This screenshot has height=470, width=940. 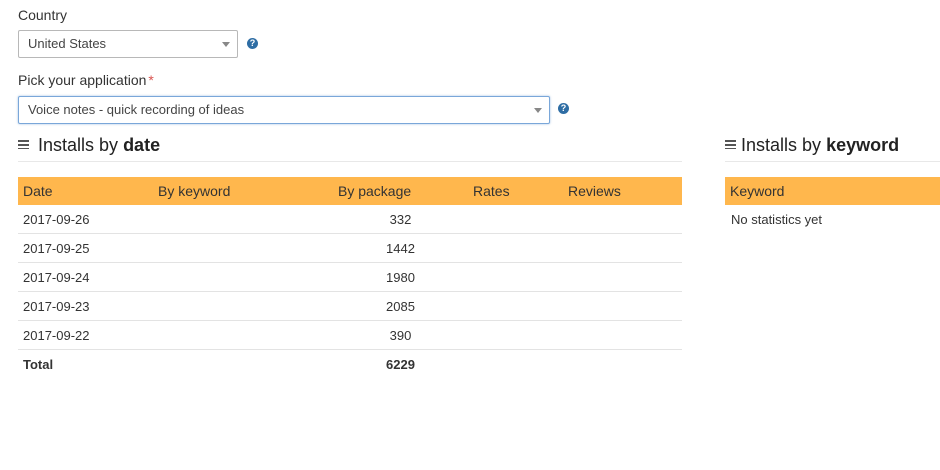 I want to click on application-select: Voice notes - quick recording of ideas, so click(x=284, y=110).